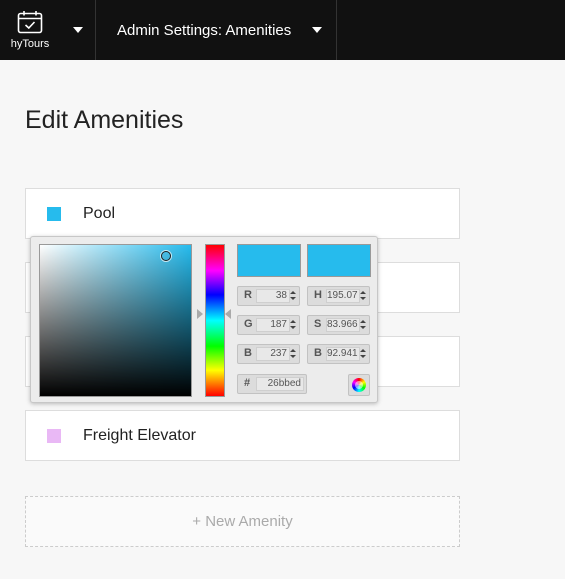 The height and width of the screenshot is (579, 565). I want to click on hue-slider, so click(215, 320).